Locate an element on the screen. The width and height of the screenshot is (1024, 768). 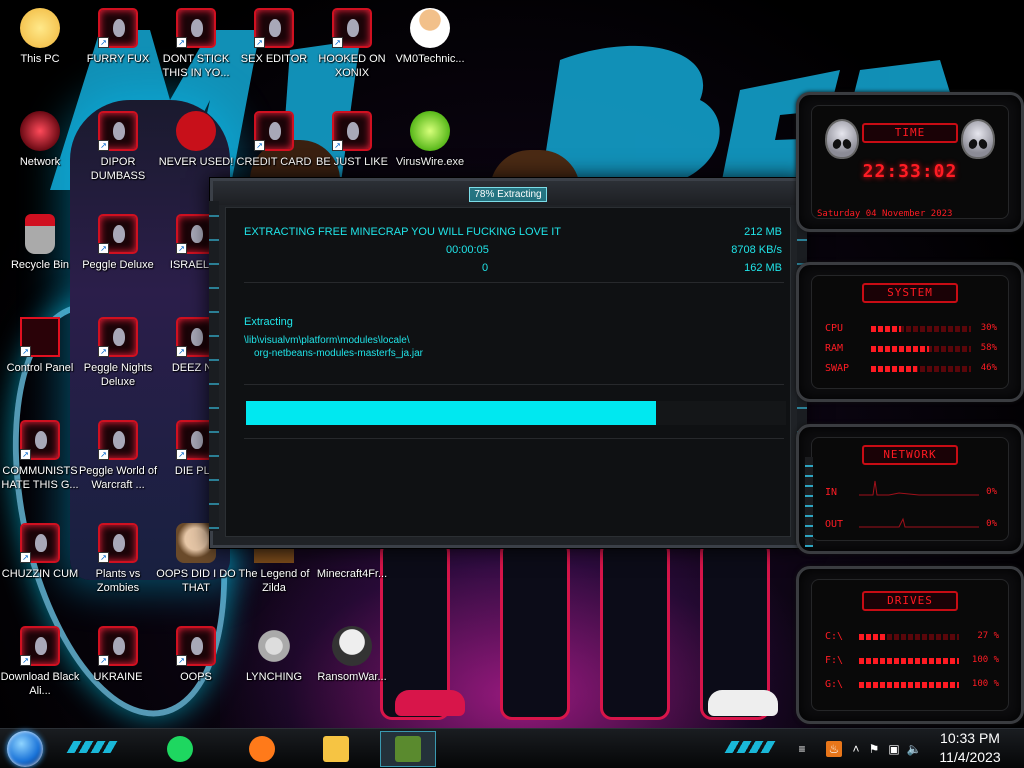
desktop-icon: Recycle Bin is located at coordinates (40, 256).